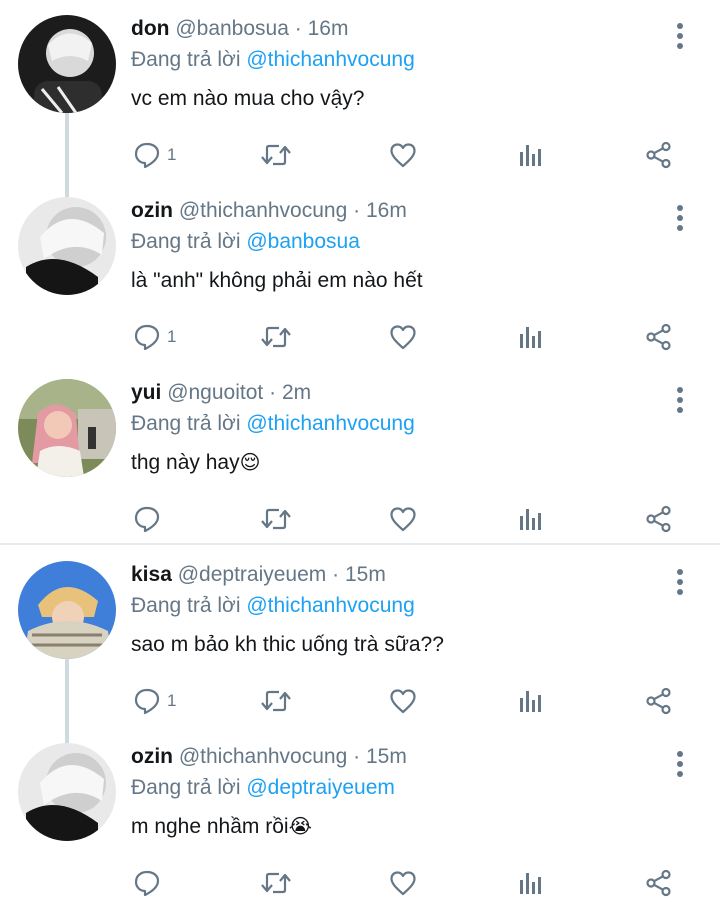 The image size is (720, 903). I want to click on emoji: 😭, so click(300, 827).